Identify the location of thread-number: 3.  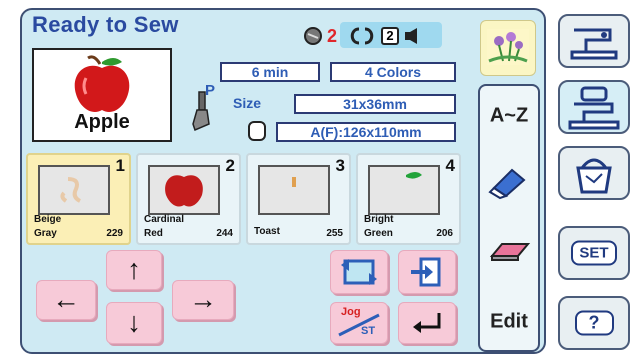
(340, 165).